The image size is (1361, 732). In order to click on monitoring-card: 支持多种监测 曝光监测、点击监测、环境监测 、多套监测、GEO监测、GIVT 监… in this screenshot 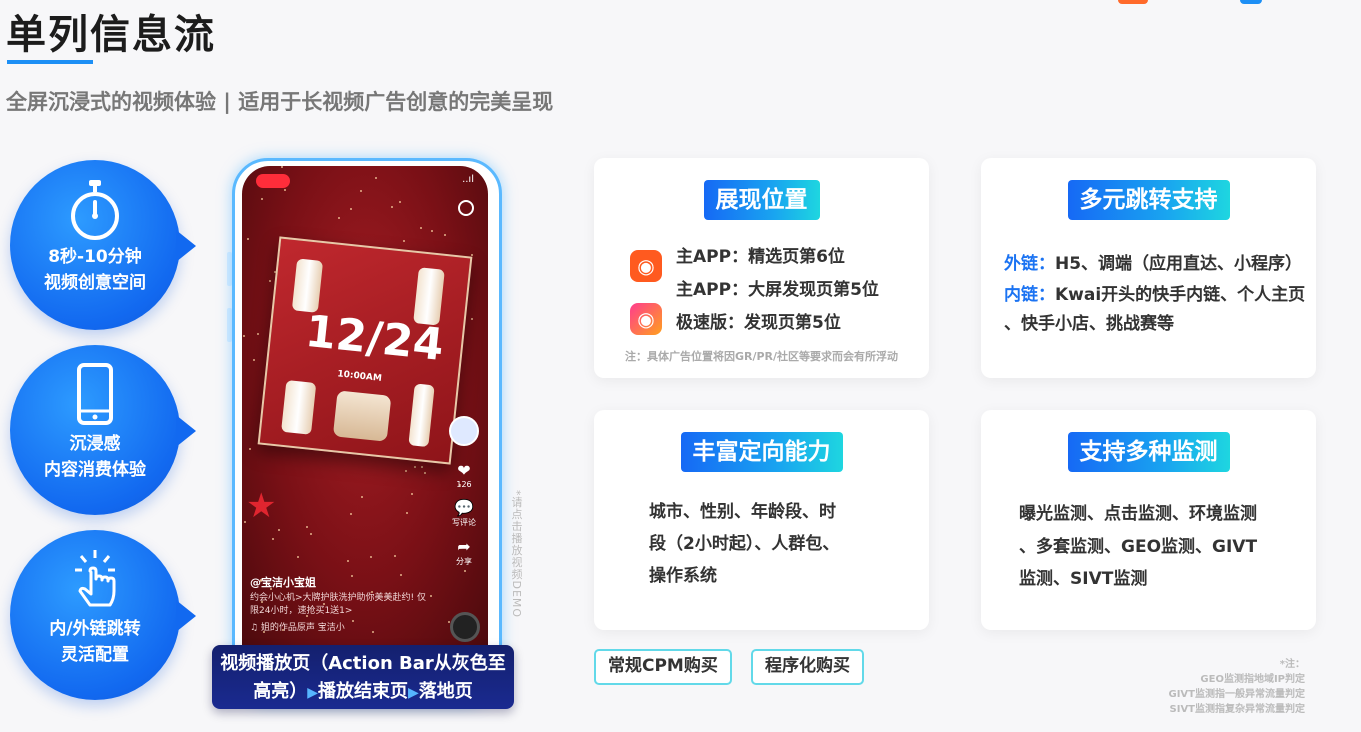, I will do `click(1148, 520)`.